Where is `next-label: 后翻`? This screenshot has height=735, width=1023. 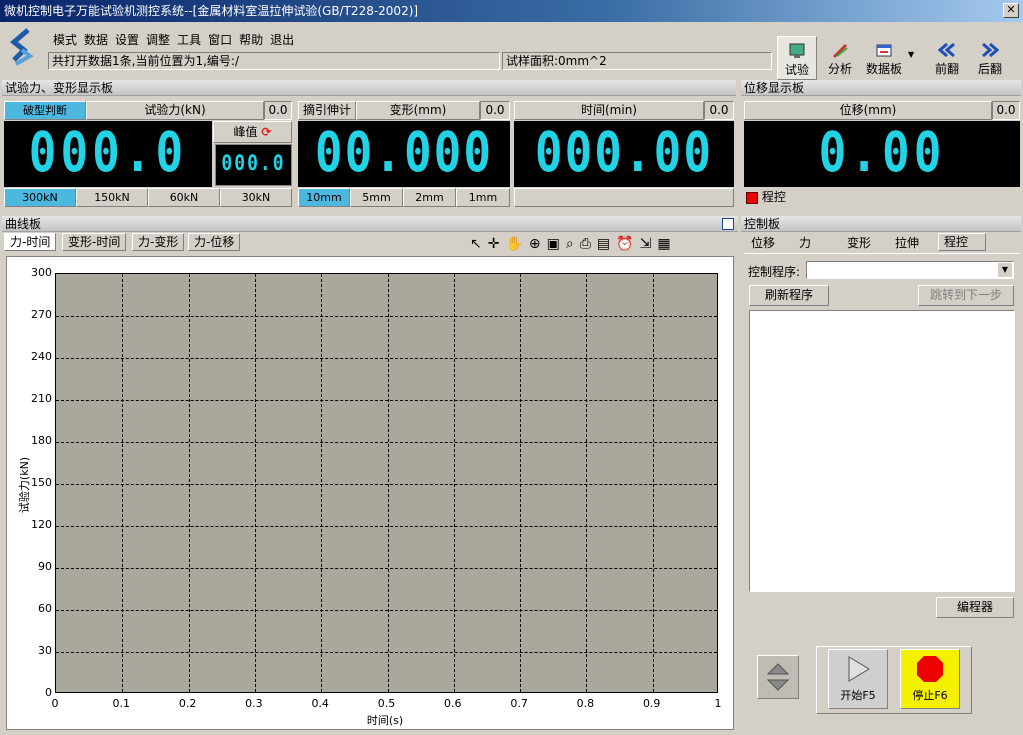
next-label: 后翻 is located at coordinates (989, 69).